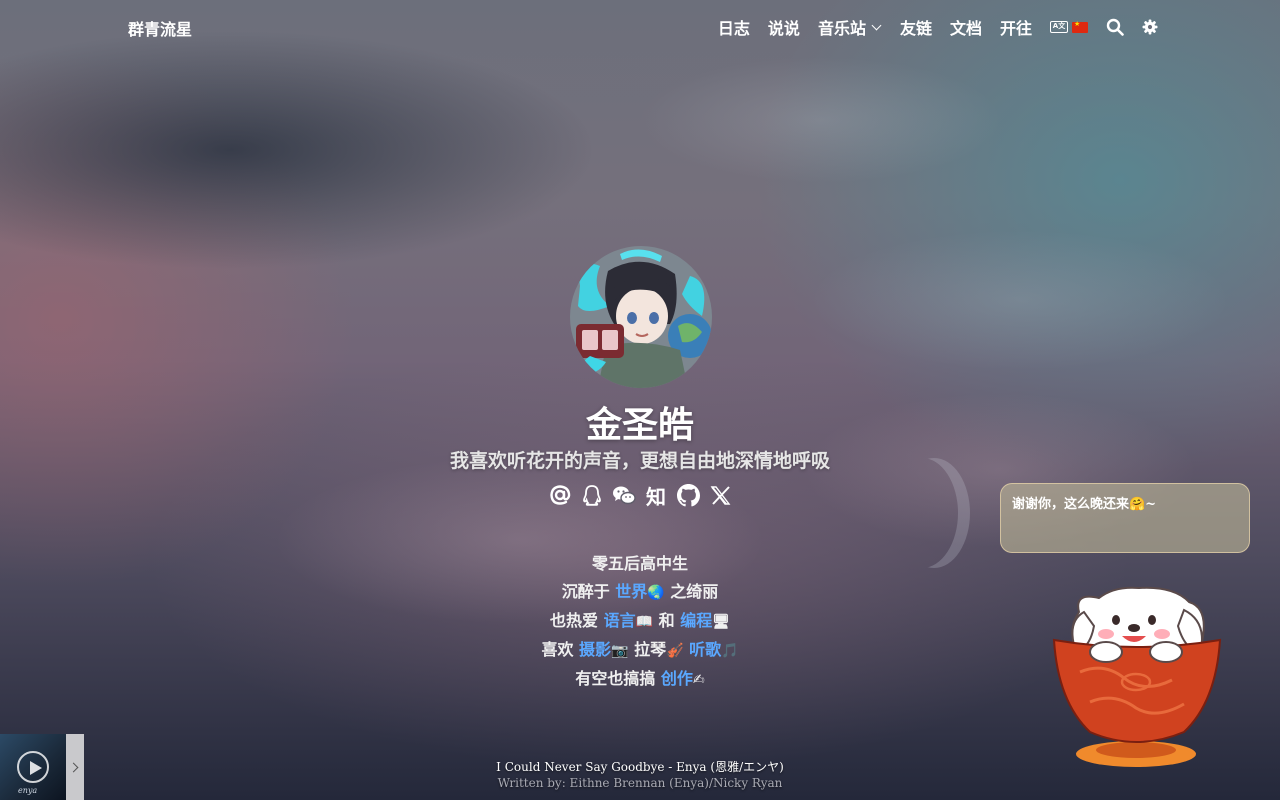 This screenshot has width=1280, height=800. What do you see at coordinates (734, 27) in the screenshot?
I see `nav-item-blog: 日志` at bounding box center [734, 27].